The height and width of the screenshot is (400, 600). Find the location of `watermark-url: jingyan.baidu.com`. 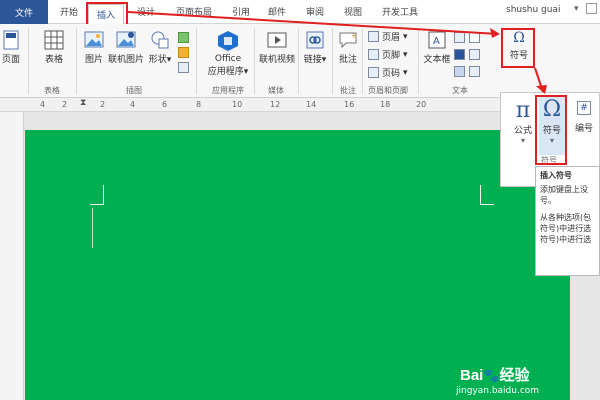

watermark-url: jingyan.baidu.com is located at coordinates (498, 391).